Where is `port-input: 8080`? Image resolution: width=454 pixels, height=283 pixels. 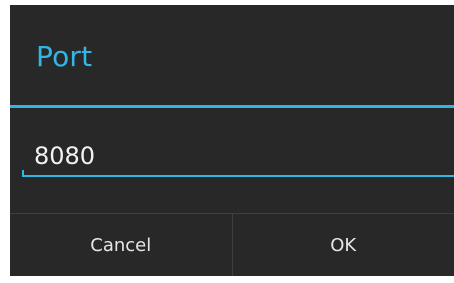
port-input: 8080 is located at coordinates (238, 157).